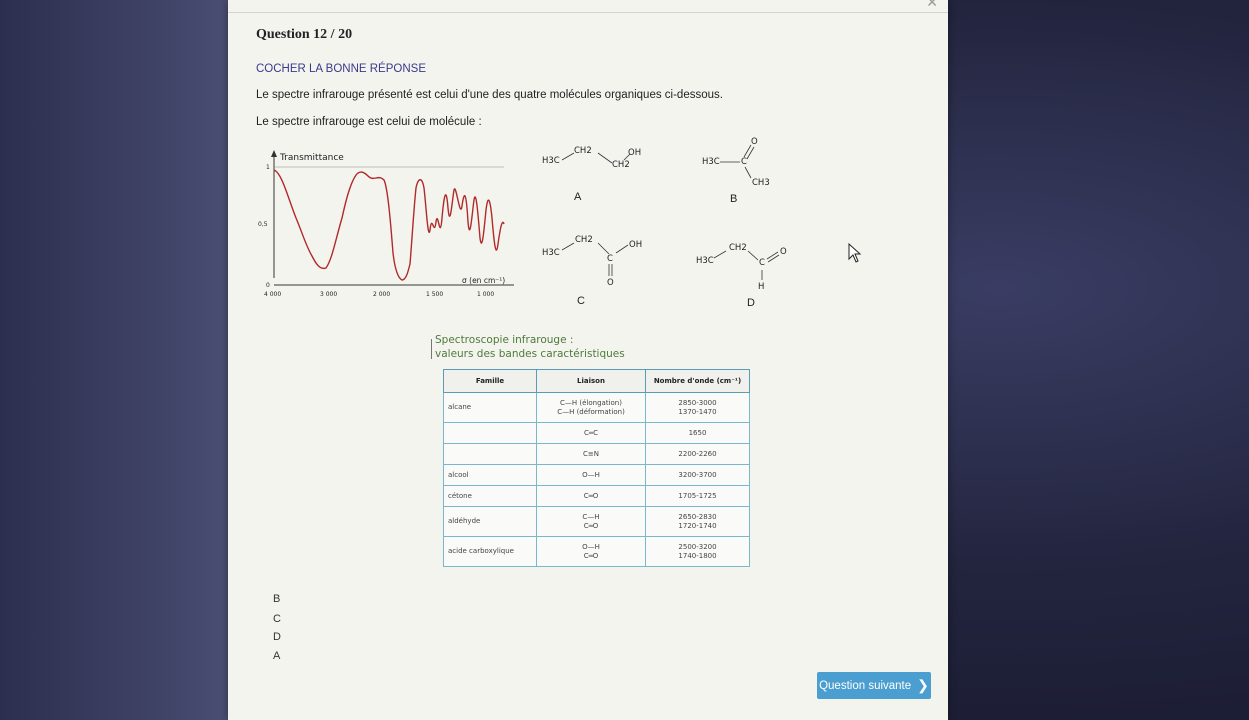 The image size is (1249, 720). What do you see at coordinates (751, 303) in the screenshot?
I see `mol-d-letter: D` at bounding box center [751, 303].